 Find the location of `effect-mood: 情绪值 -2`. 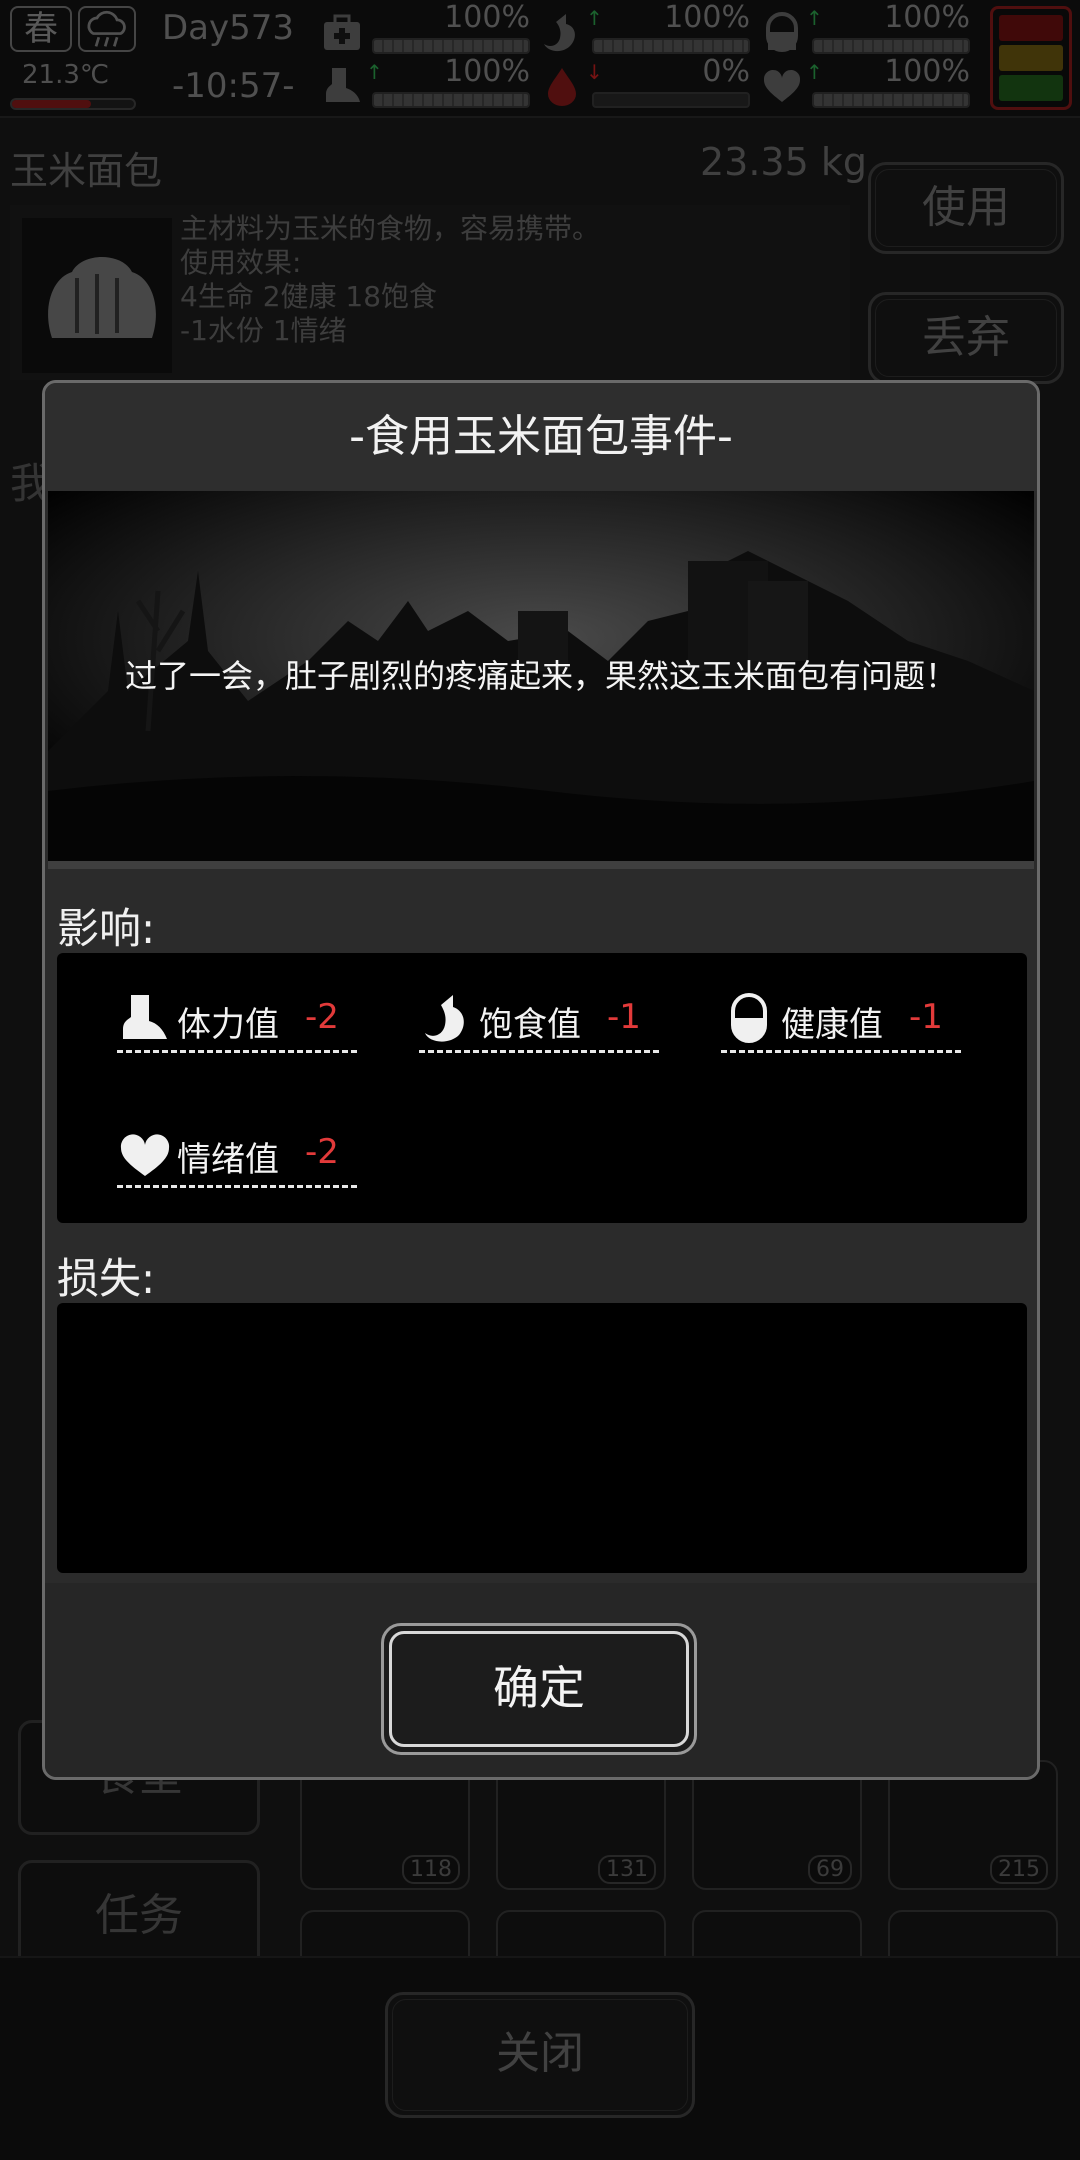

effect-mood: 情绪值 -2 is located at coordinates (237, 1153).